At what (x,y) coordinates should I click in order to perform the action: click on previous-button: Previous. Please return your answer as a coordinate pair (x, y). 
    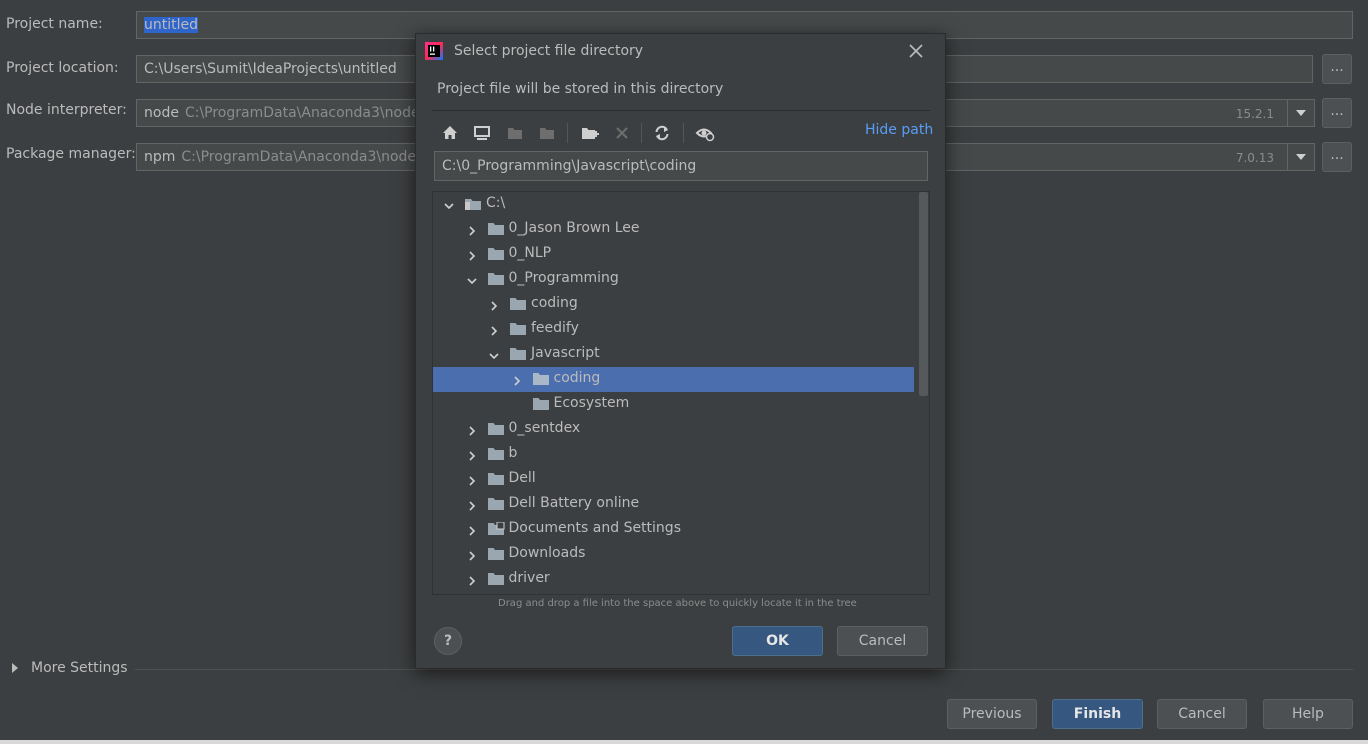
    Looking at the image, I should click on (992, 714).